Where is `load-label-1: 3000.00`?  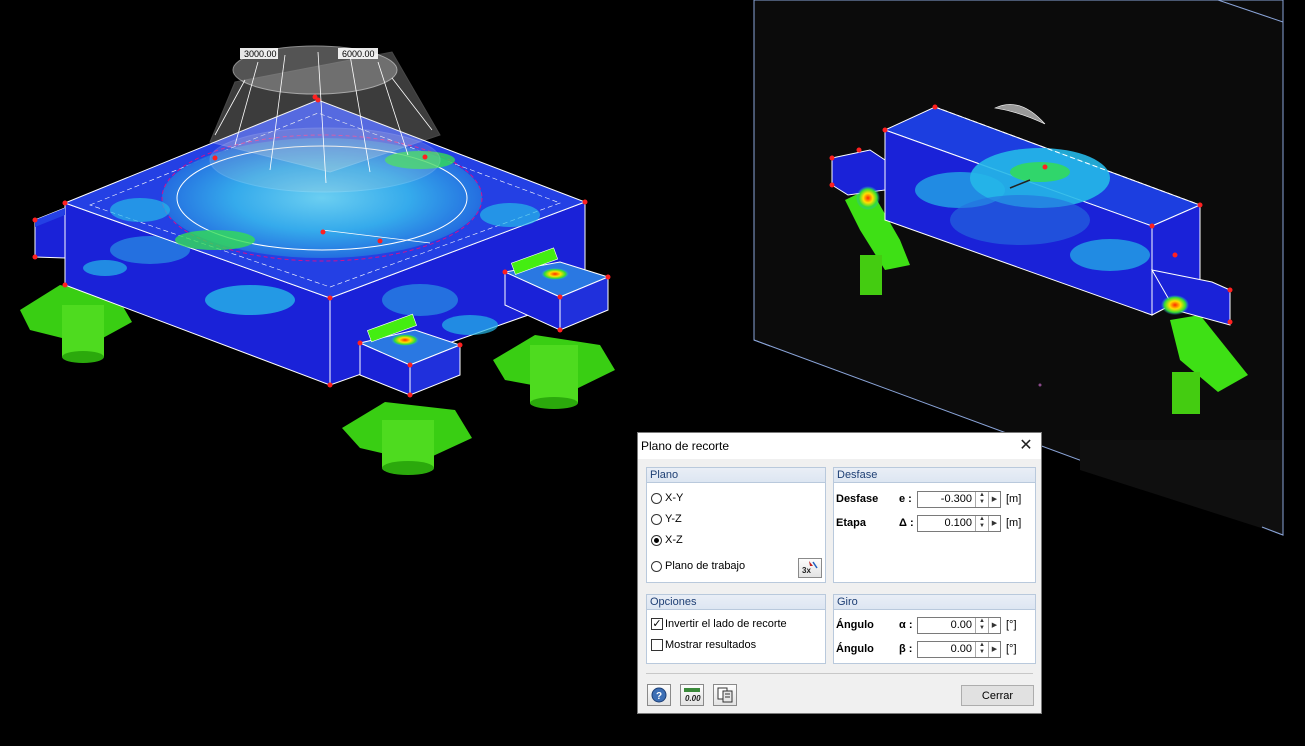
load-label-1: 3000.00 is located at coordinates (260, 54).